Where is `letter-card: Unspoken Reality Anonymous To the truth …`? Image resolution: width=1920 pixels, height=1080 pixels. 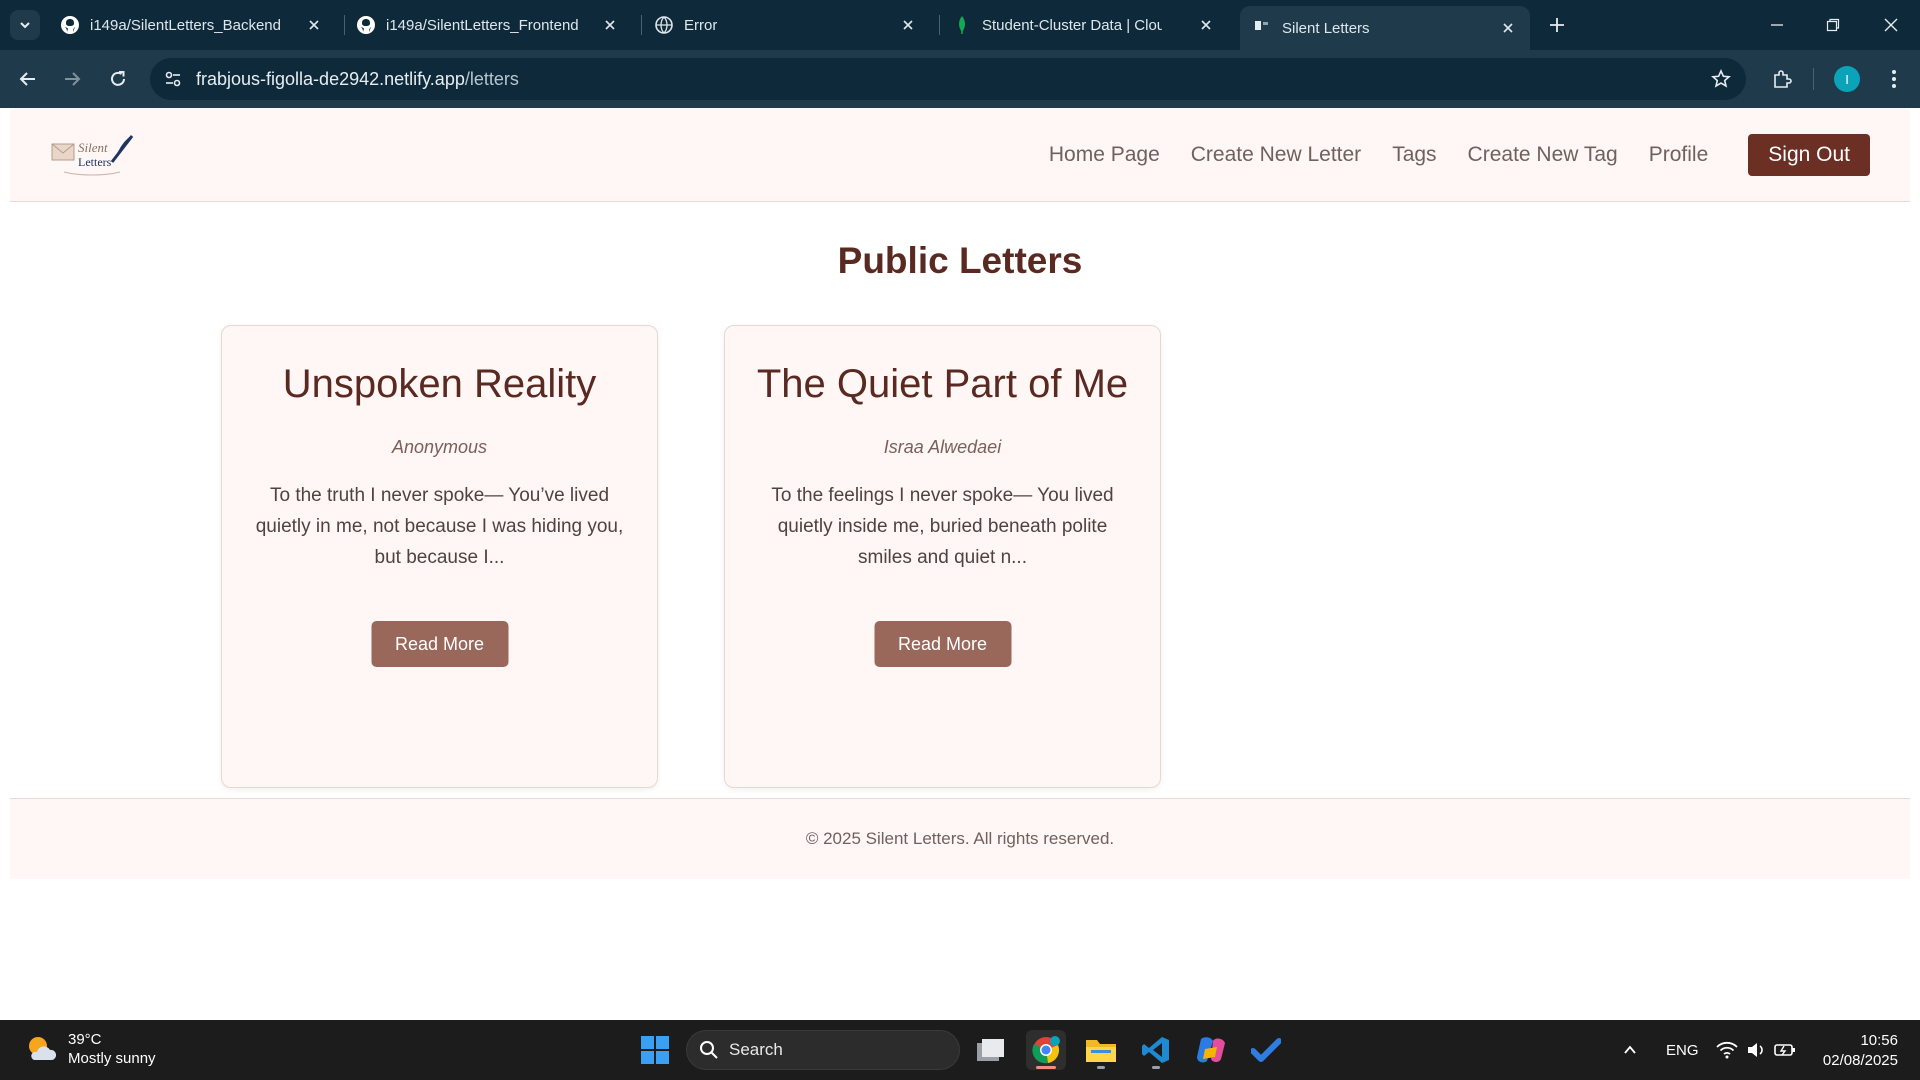 letter-card: Unspoken Reality Anonymous To the truth … is located at coordinates (439, 556).